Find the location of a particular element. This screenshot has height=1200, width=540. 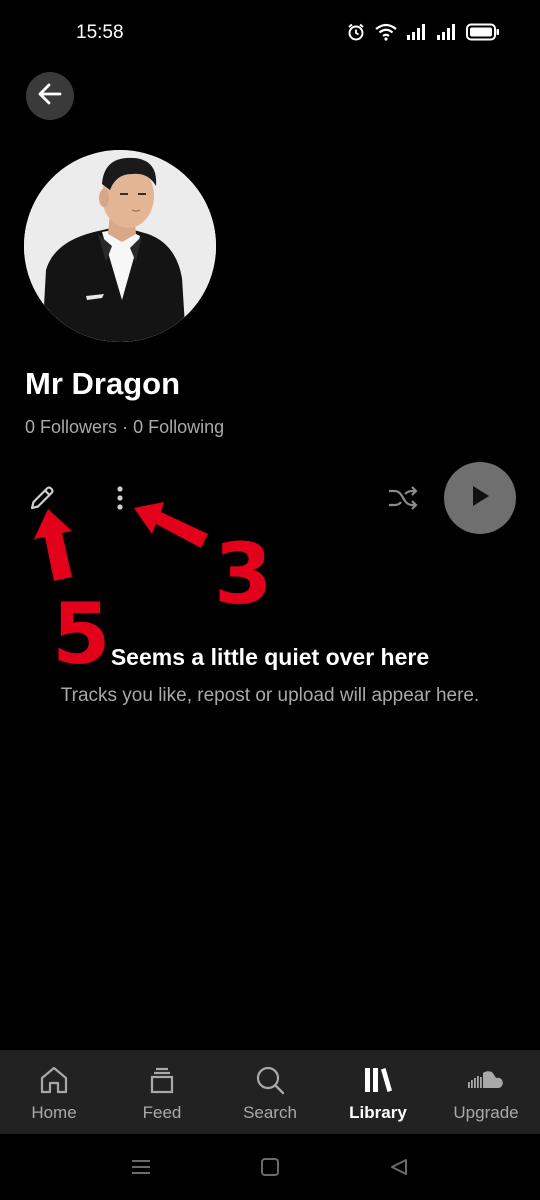

avatar-photo is located at coordinates (120, 246).